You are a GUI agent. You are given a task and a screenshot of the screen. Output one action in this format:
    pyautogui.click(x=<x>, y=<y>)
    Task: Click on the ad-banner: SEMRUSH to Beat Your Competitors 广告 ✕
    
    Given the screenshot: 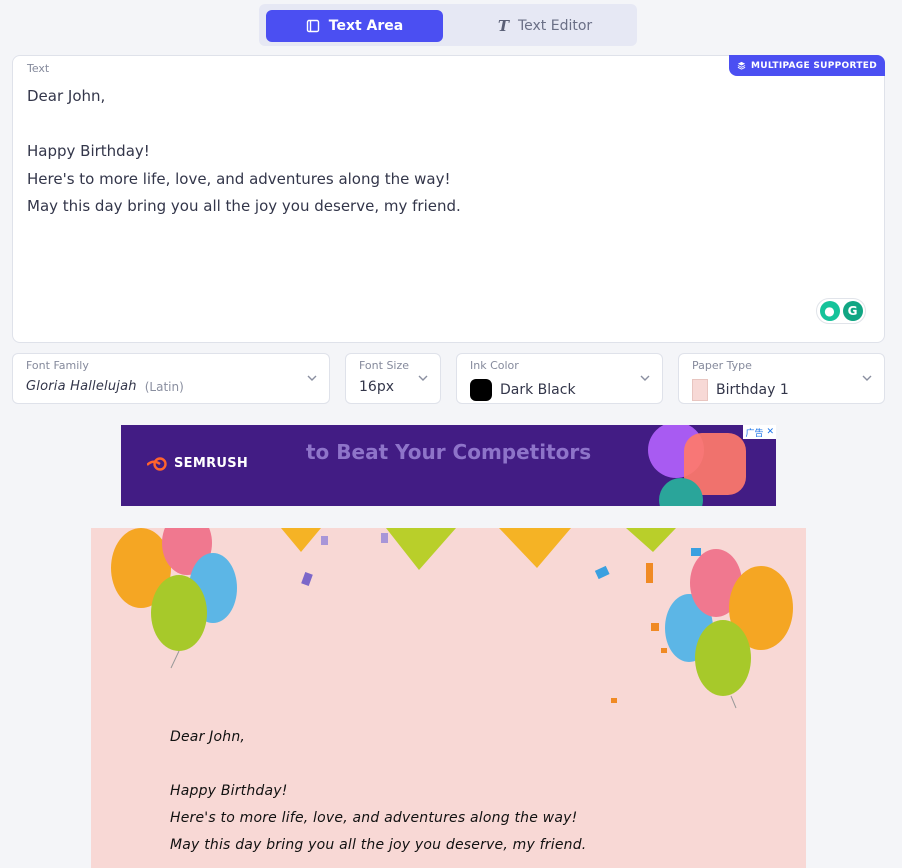 What is the action you would take?
    pyautogui.click(x=448, y=465)
    